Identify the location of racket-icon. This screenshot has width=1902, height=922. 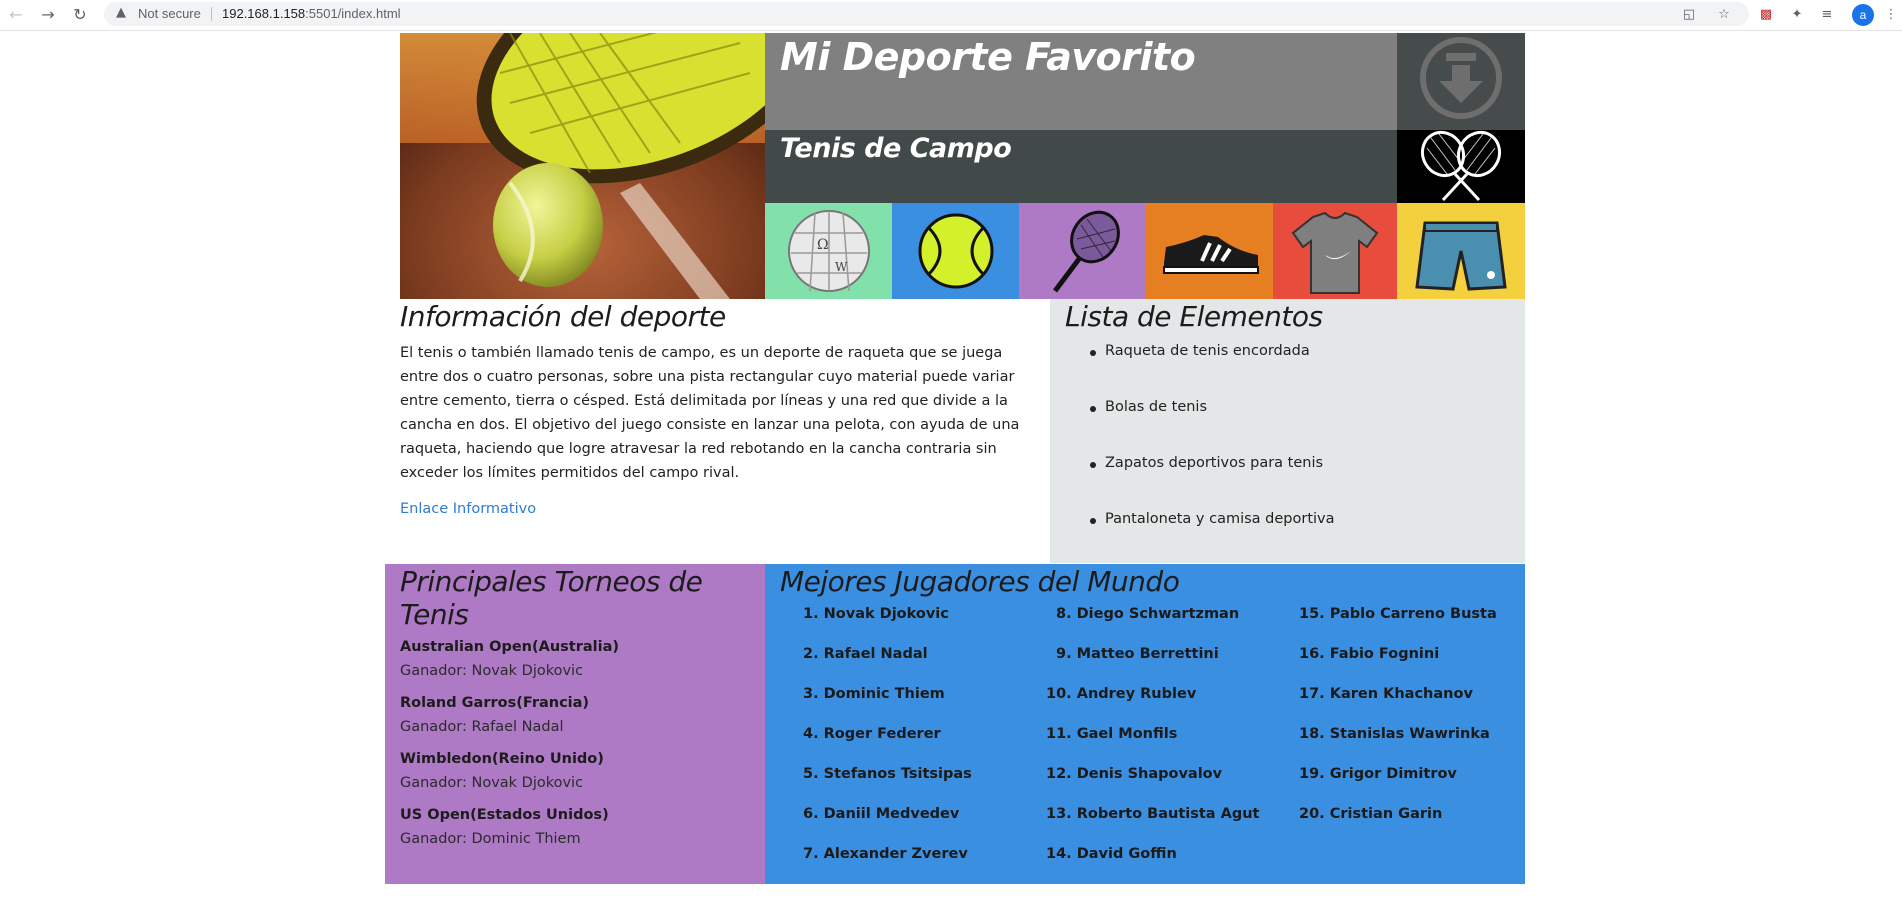
(1086, 251).